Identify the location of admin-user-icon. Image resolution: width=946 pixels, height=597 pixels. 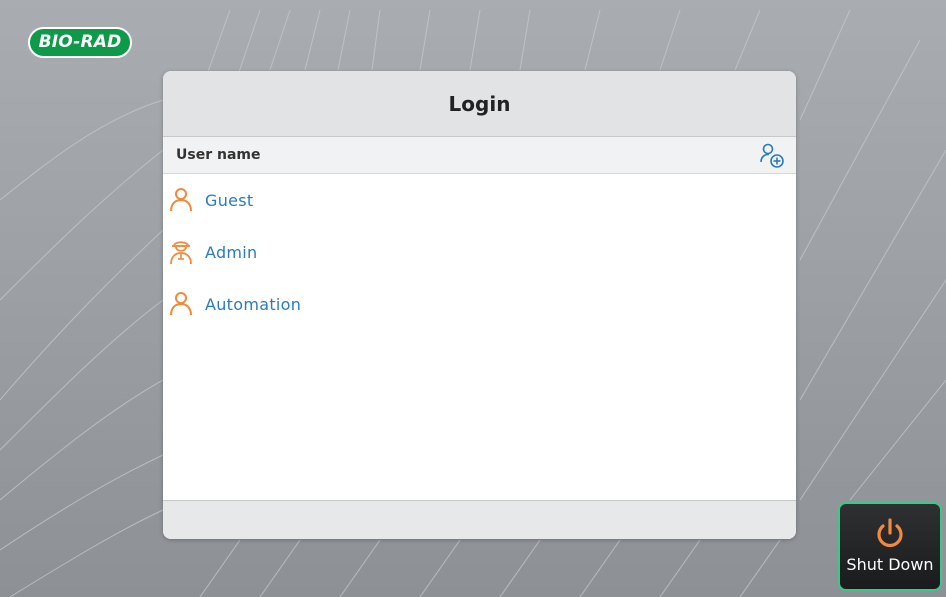
(181, 253).